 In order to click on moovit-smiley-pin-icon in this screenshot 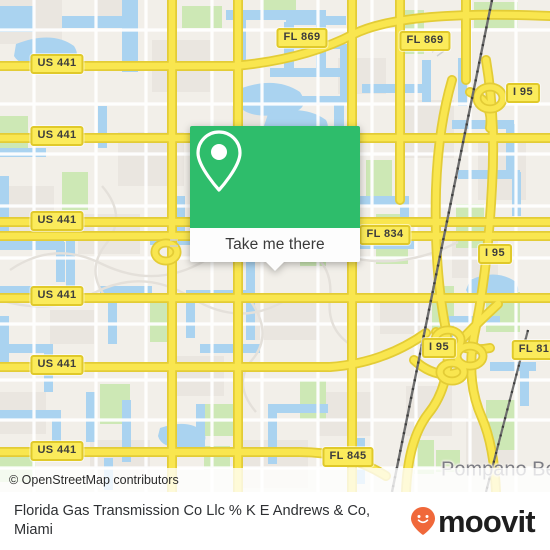, I will do `click(423, 521)`.